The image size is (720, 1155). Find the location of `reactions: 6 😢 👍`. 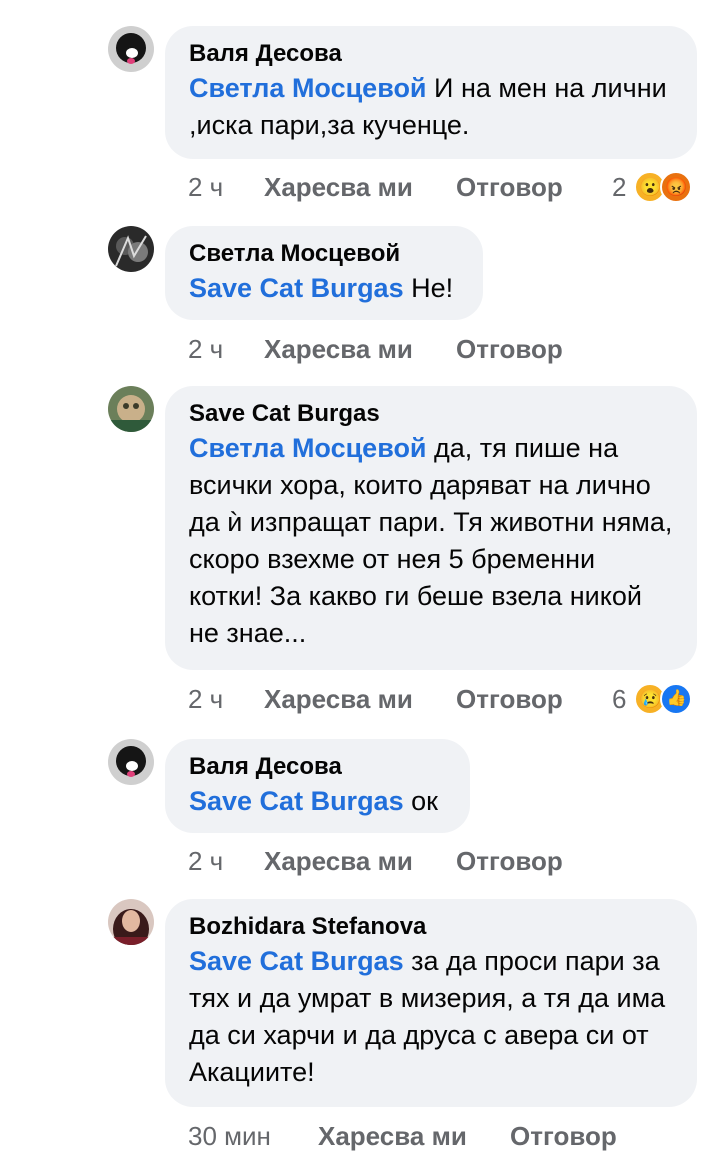

reactions: 6 😢 👍 is located at coordinates (652, 699).